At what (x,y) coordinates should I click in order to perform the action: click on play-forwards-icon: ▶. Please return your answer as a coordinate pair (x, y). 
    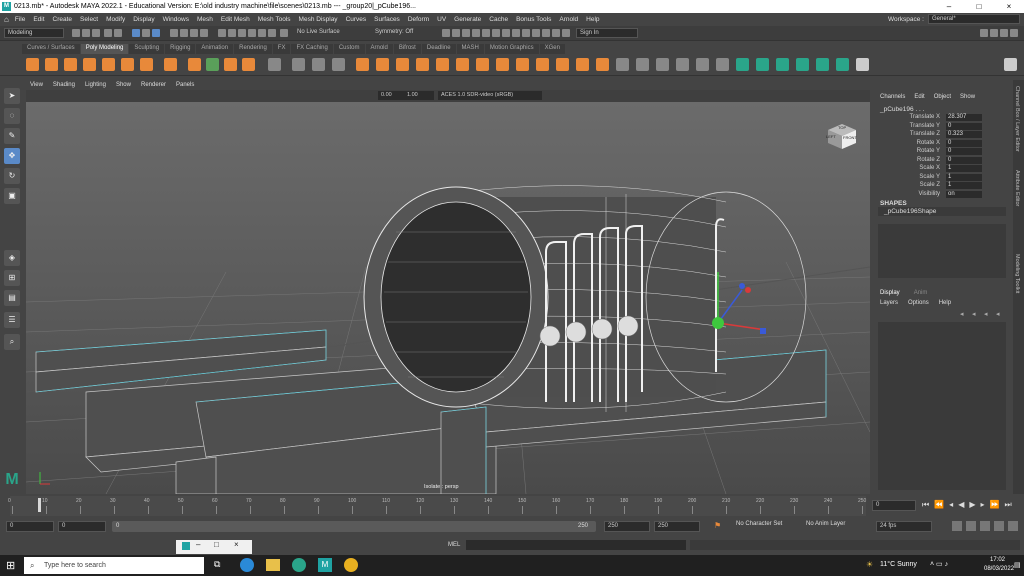
    Looking at the image, I should click on (972, 505).